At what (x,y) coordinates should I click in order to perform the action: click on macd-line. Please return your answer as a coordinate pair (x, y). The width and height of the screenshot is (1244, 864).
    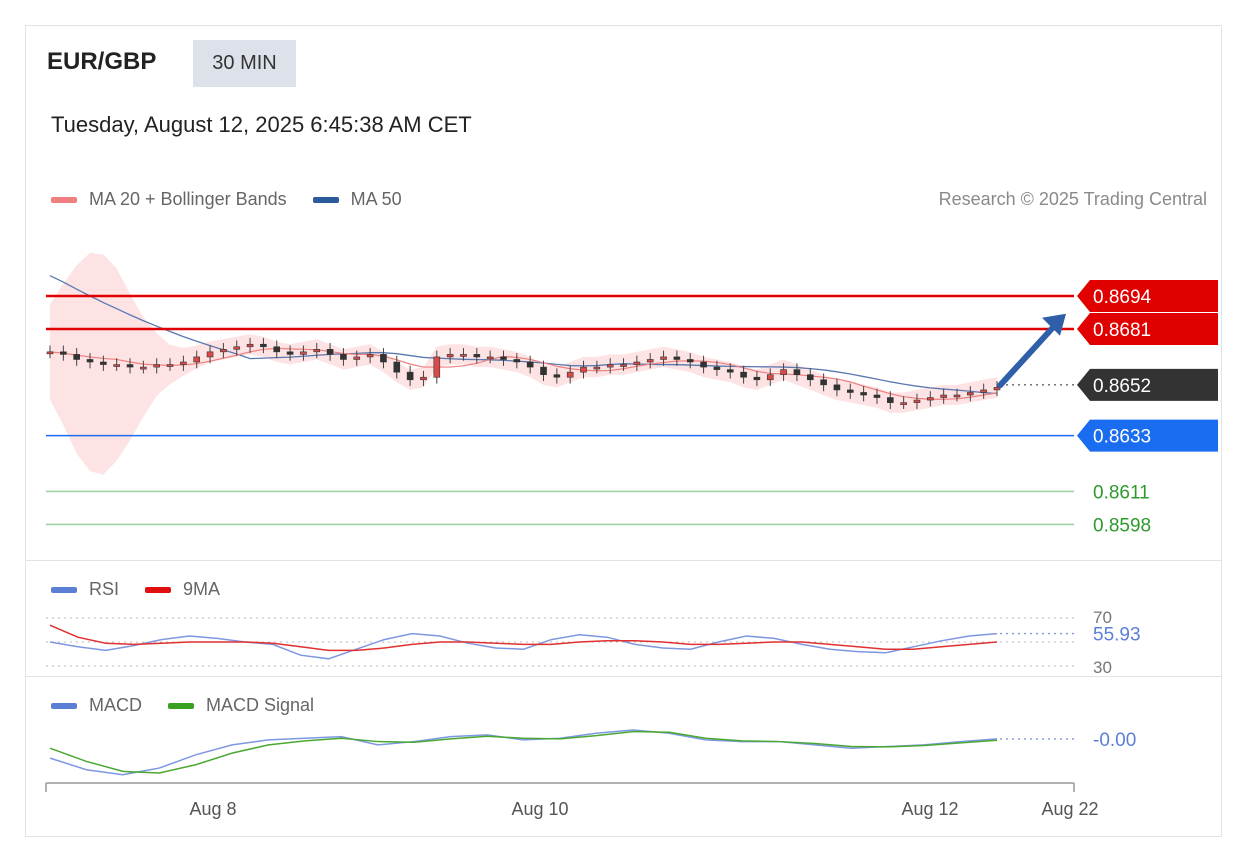
    Looking at the image, I should click on (523, 752).